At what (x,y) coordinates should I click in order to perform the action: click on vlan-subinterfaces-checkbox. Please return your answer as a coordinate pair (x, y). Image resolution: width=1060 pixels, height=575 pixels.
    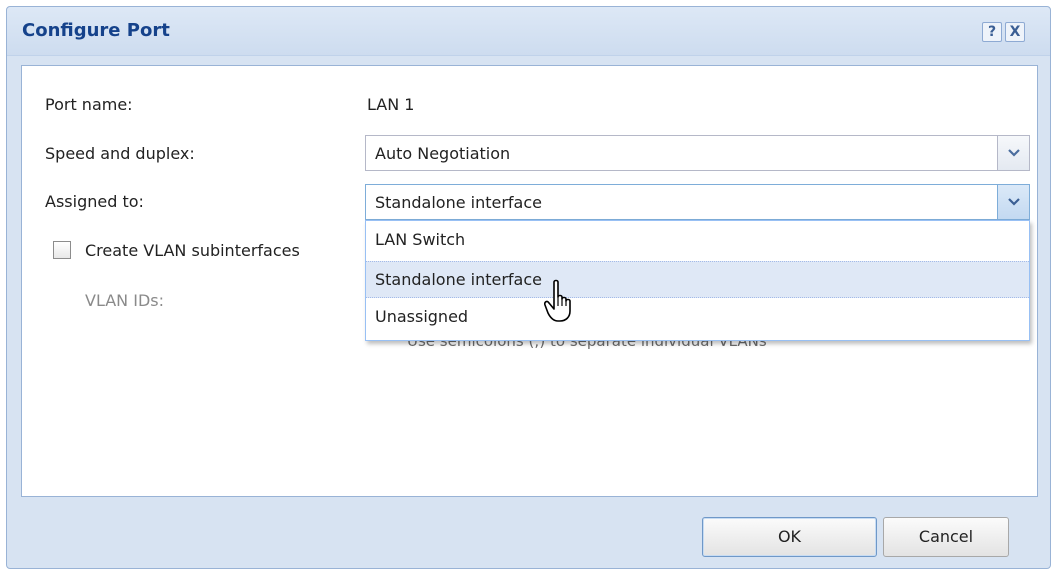
    Looking at the image, I should click on (62, 250).